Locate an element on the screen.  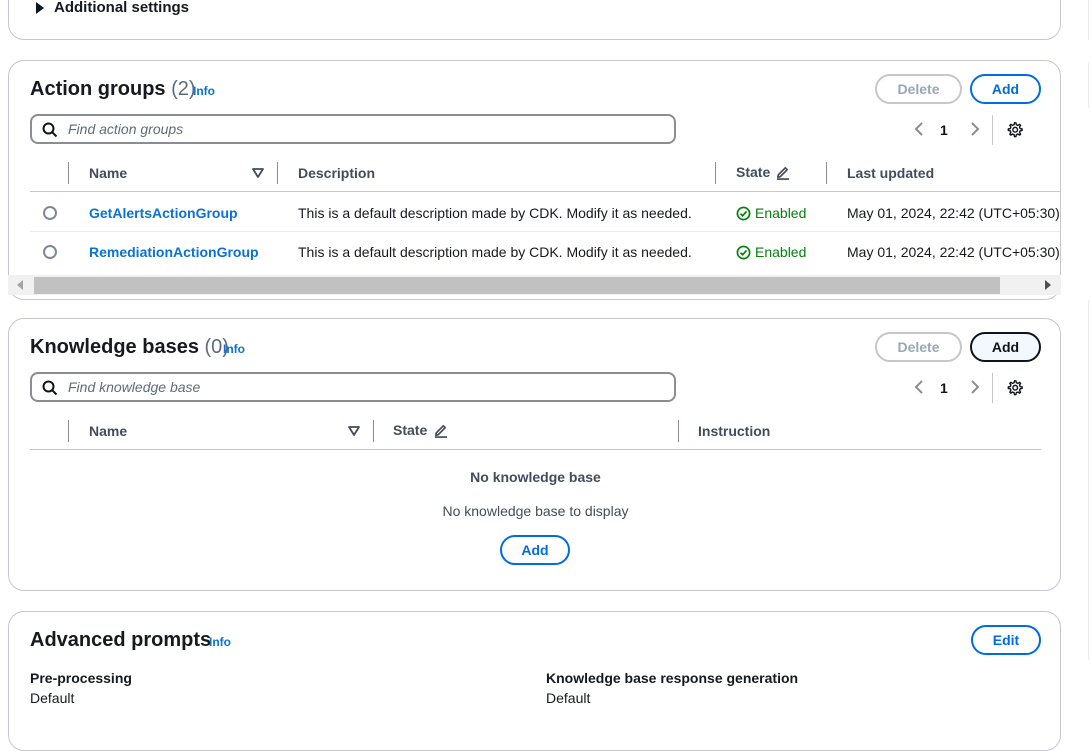
action-groups-count: (2) is located at coordinates (183, 89).